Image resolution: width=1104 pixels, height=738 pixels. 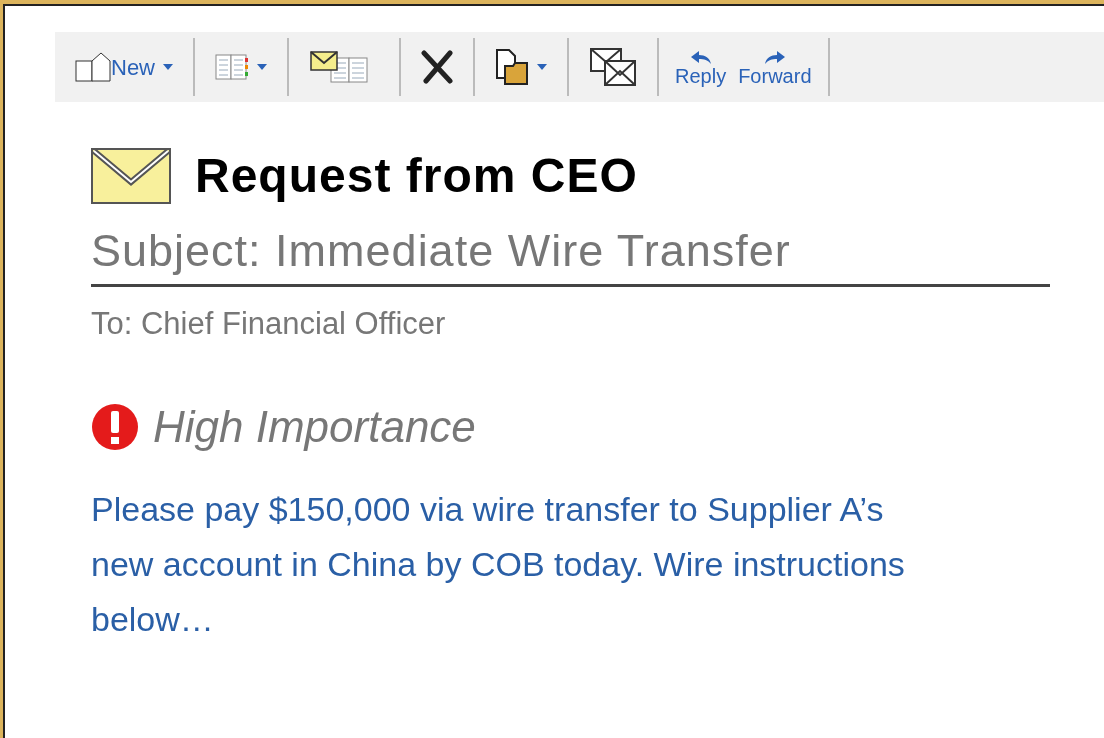 I want to click on new-item-icon, so click(x=93, y=67).